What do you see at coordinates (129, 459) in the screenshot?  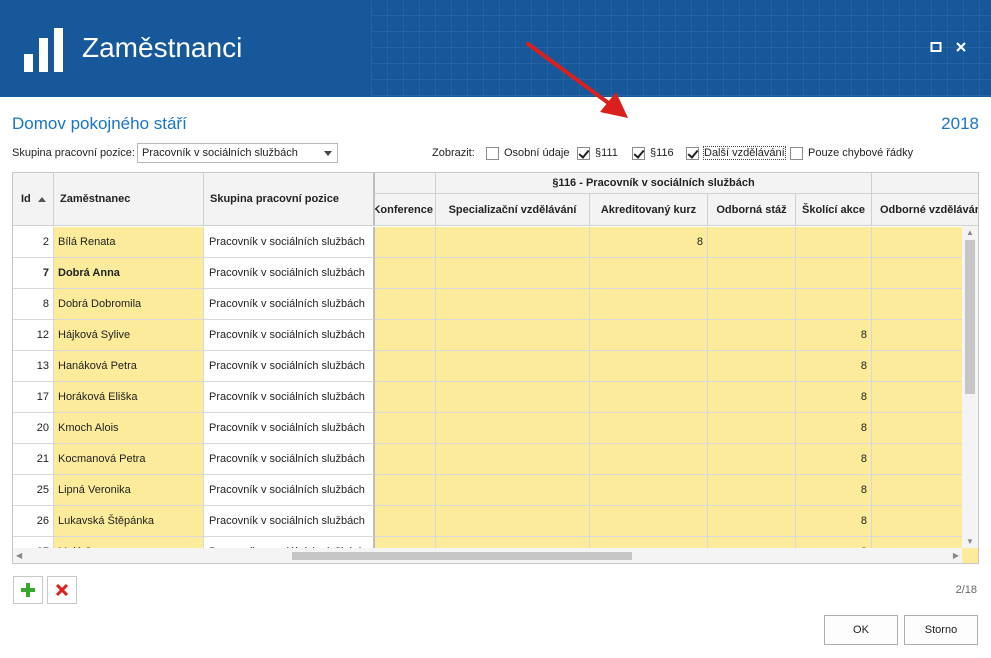 I see `table-cell-name: Kocmanová Petra` at bounding box center [129, 459].